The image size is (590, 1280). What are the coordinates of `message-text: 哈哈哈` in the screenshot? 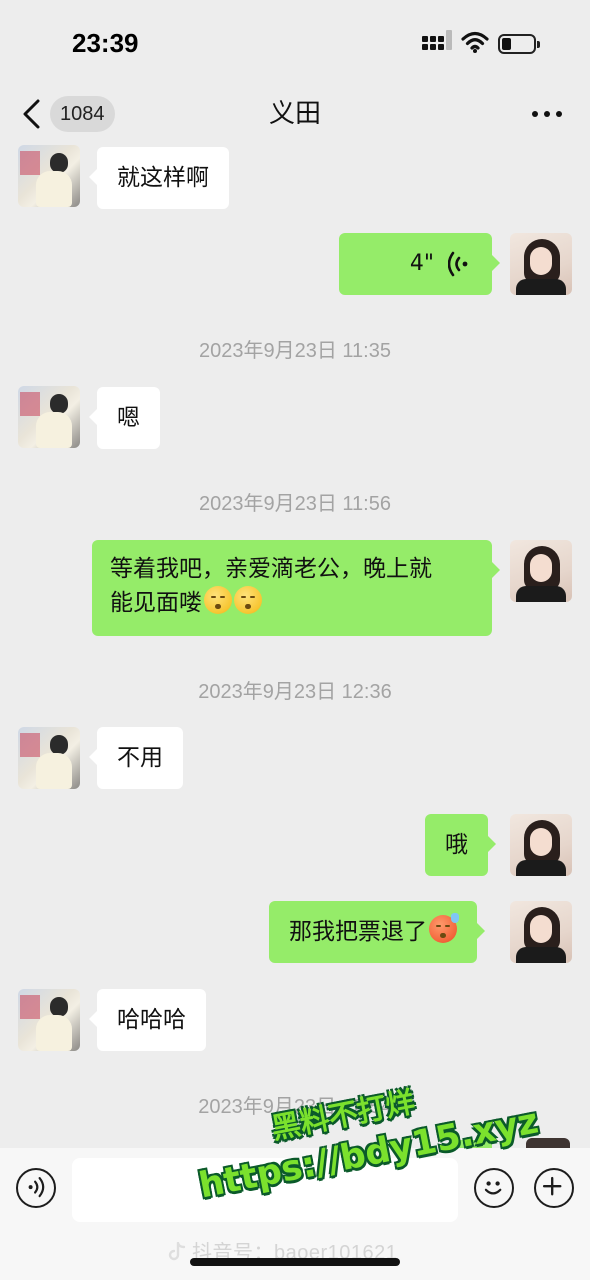 It's located at (151, 1020).